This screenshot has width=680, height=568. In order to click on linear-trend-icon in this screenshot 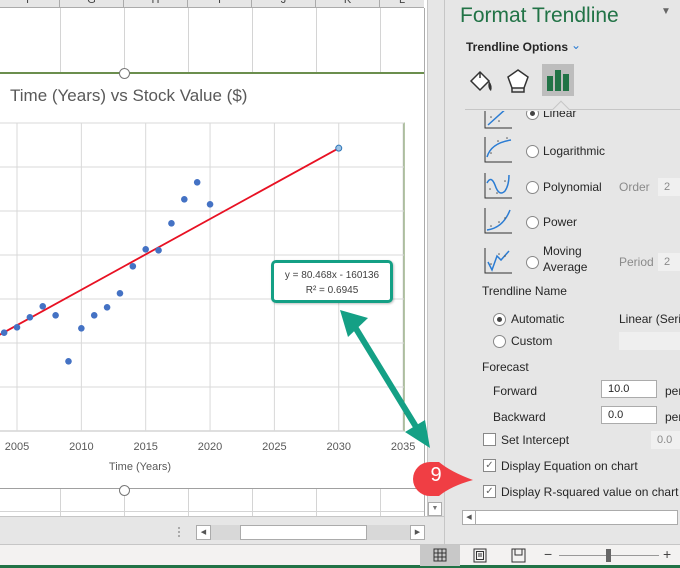, I will do `click(498, 120)`.